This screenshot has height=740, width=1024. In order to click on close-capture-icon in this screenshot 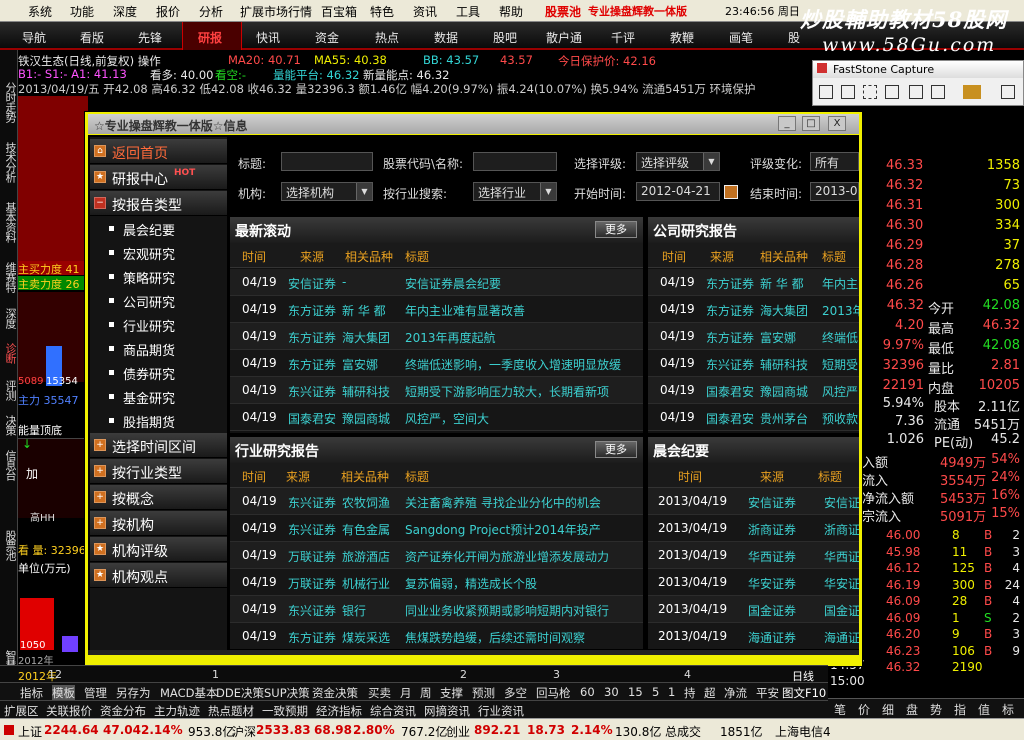, I will do `click(1008, 92)`.